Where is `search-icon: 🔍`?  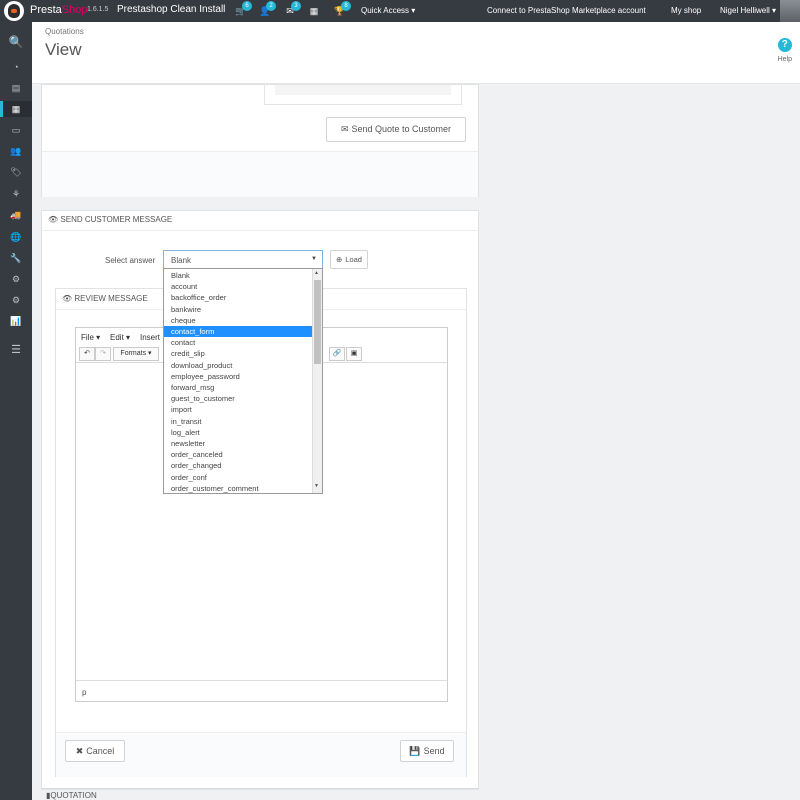 search-icon: 🔍 is located at coordinates (16, 42).